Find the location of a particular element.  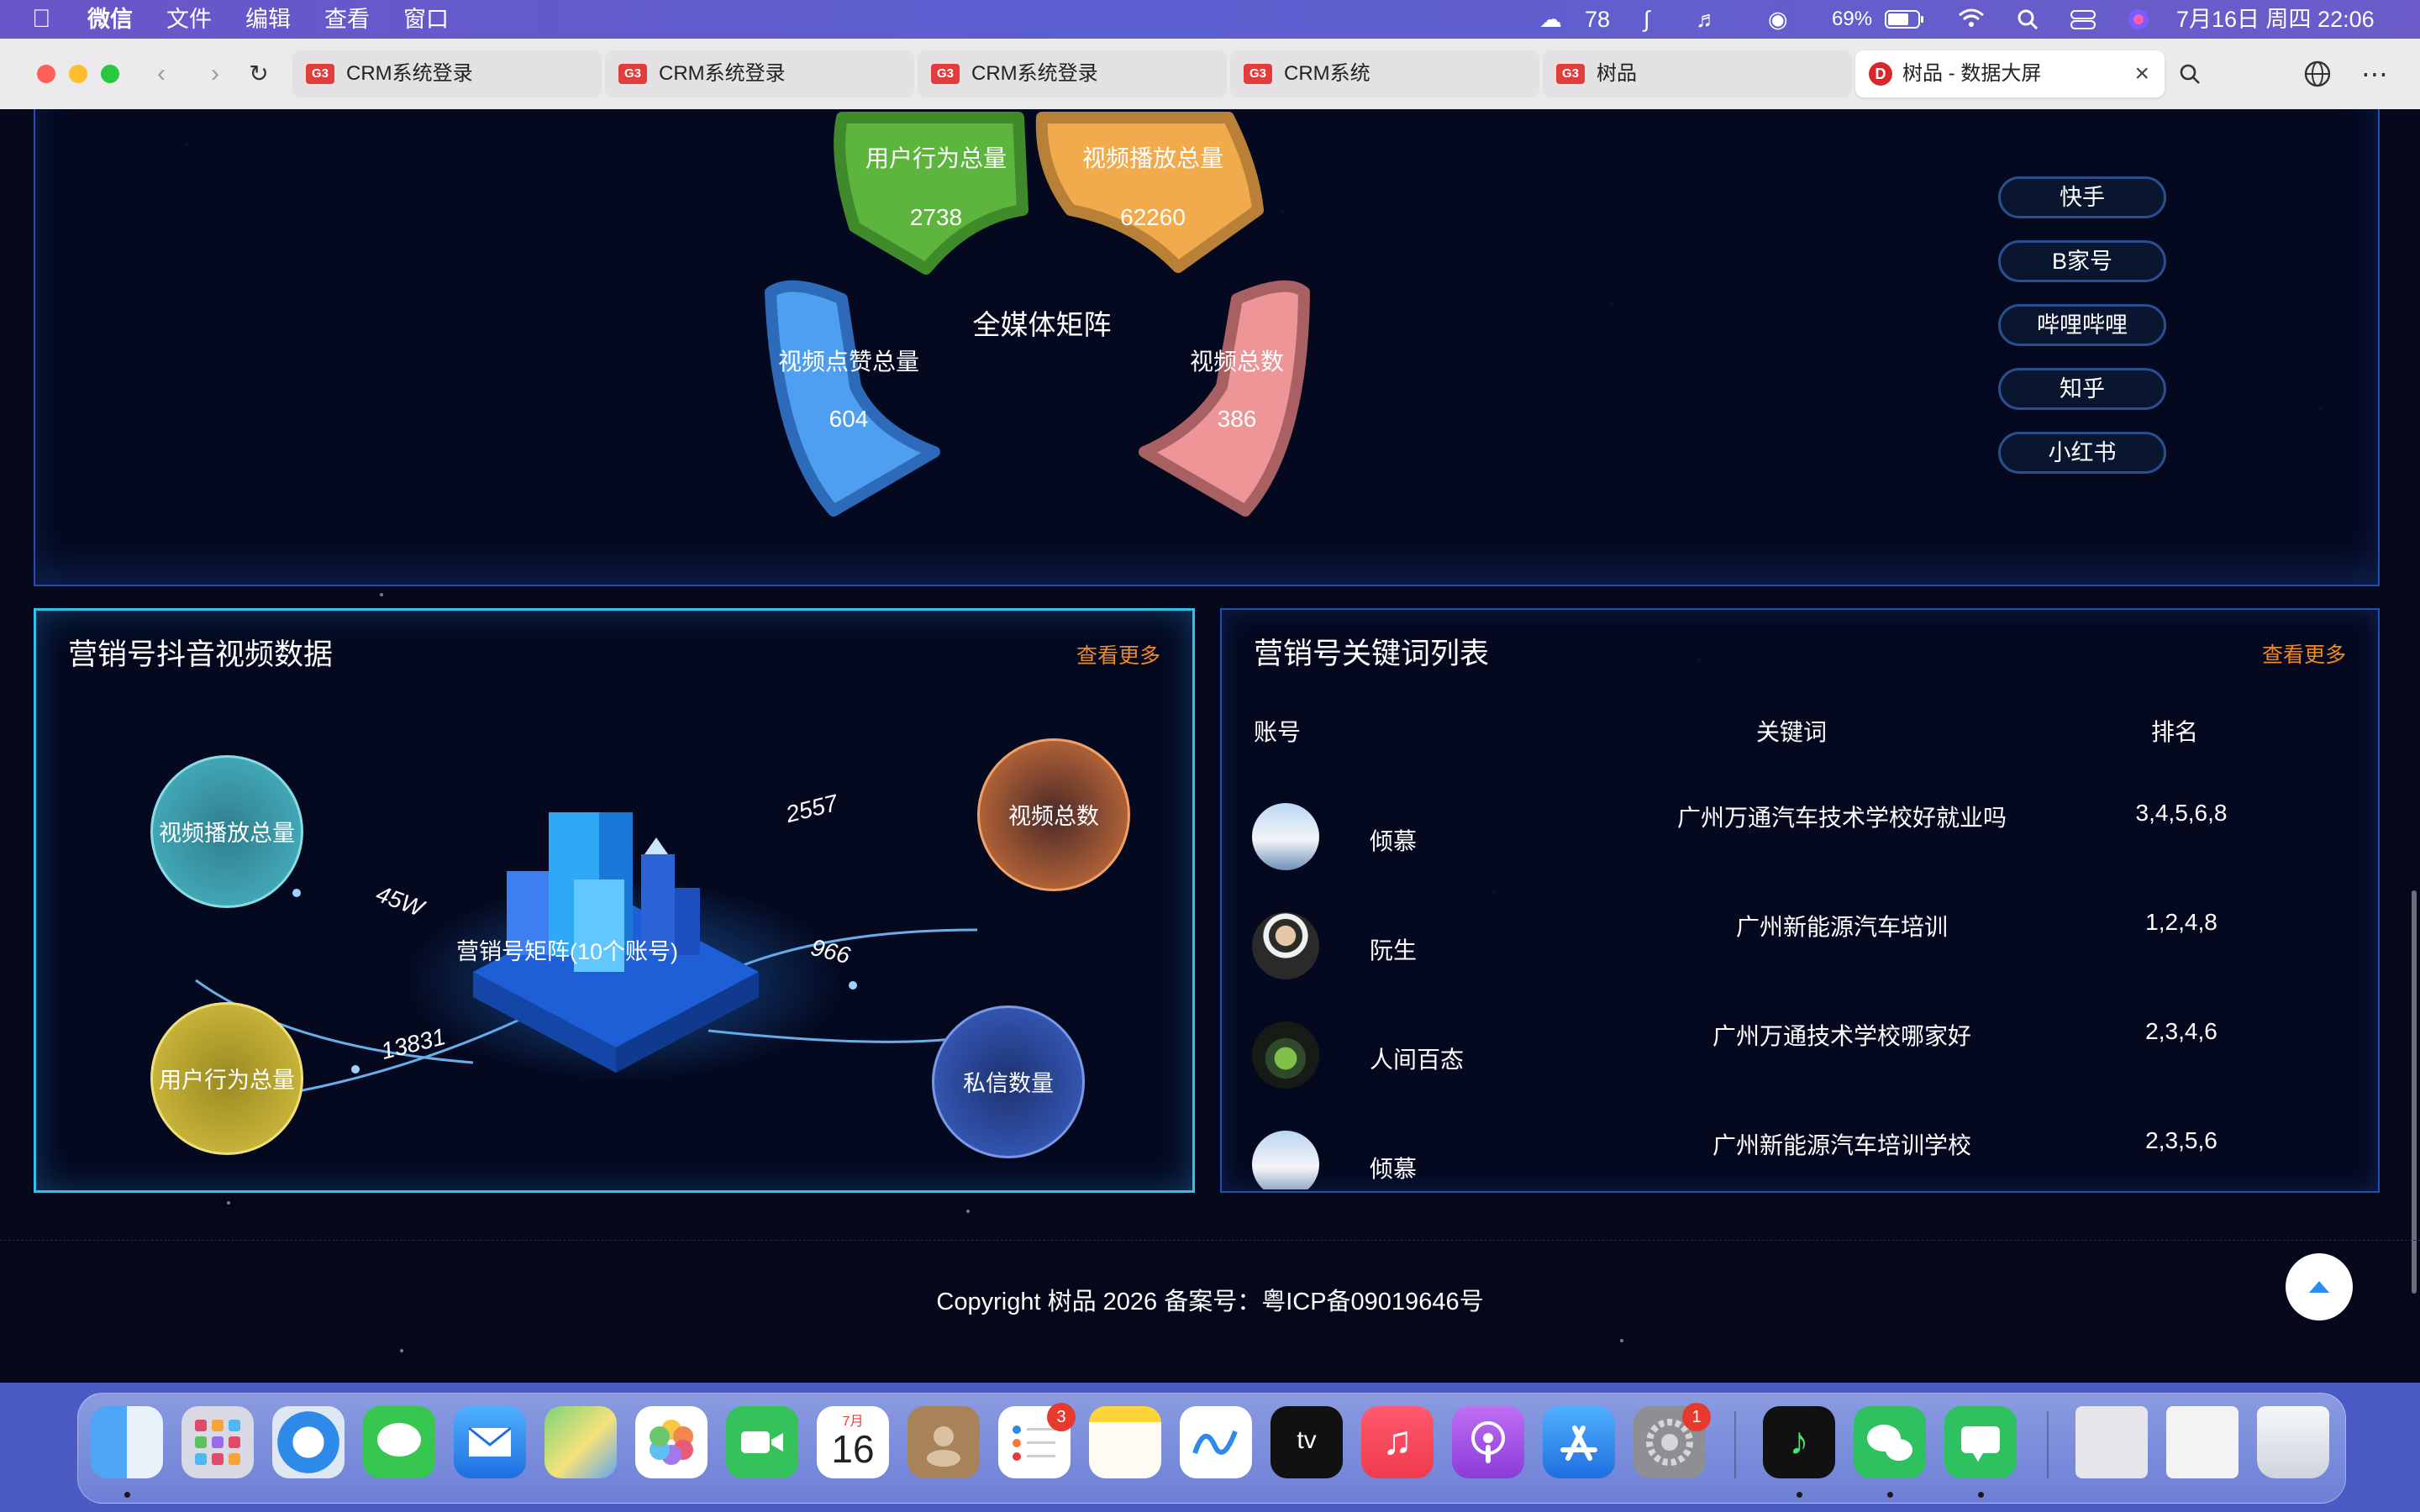

facetime-icon is located at coordinates (762, 1442).